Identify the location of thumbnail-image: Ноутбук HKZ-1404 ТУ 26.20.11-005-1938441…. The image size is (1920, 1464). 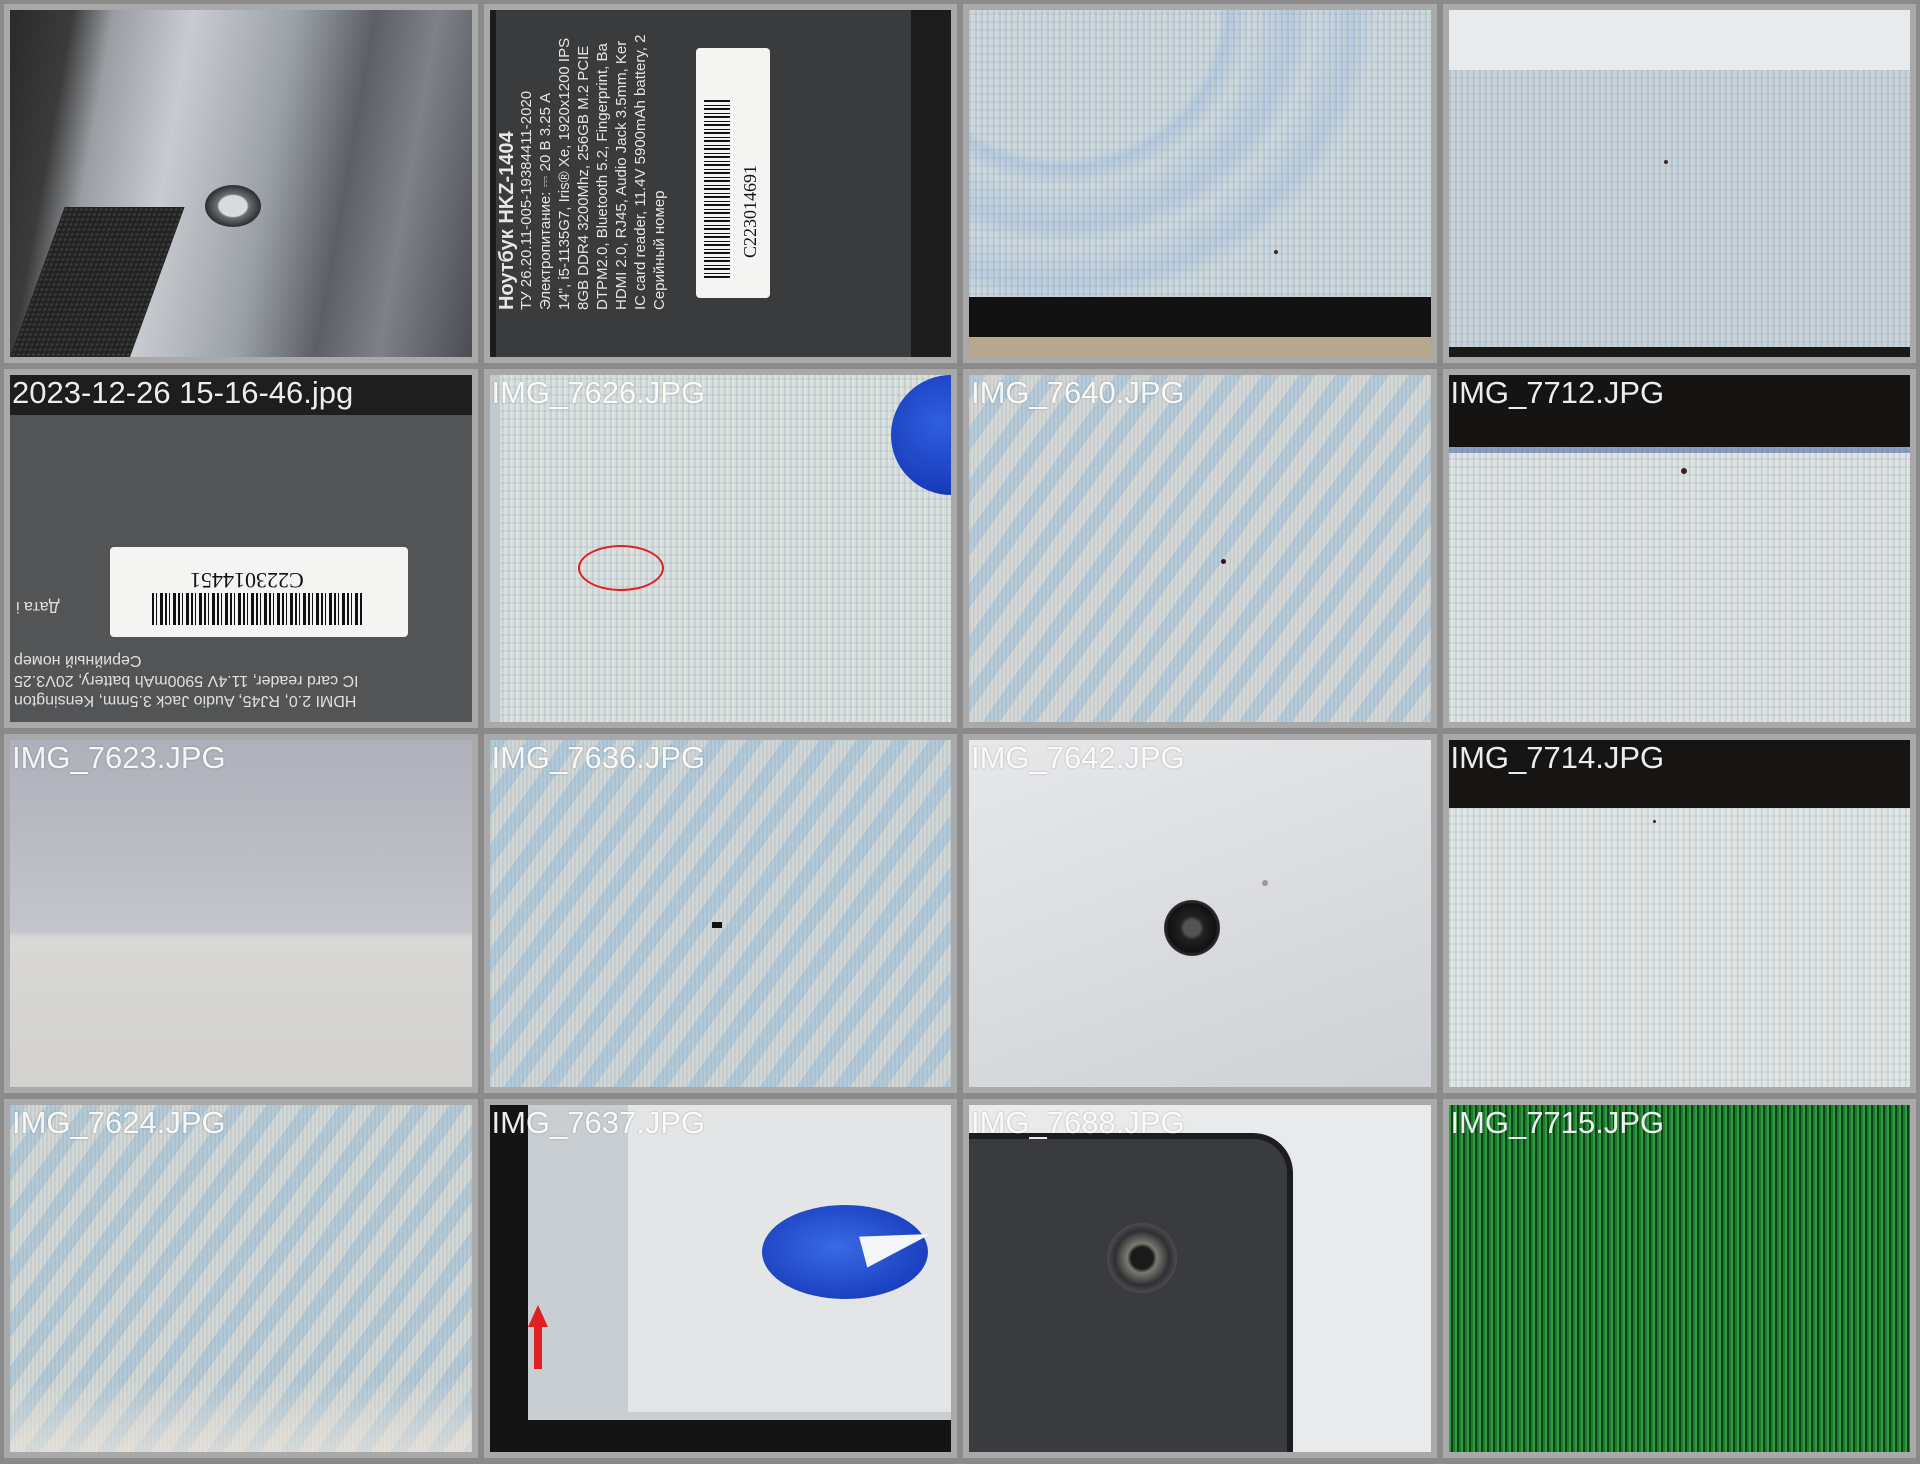
(720, 183).